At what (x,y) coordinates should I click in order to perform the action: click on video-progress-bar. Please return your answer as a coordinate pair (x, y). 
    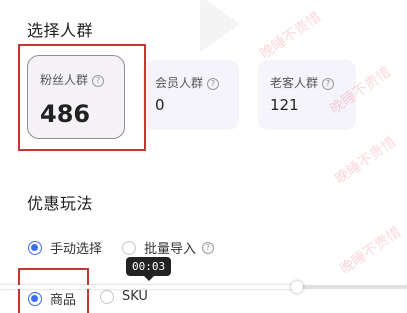
    Looking at the image, I should click on (203, 287).